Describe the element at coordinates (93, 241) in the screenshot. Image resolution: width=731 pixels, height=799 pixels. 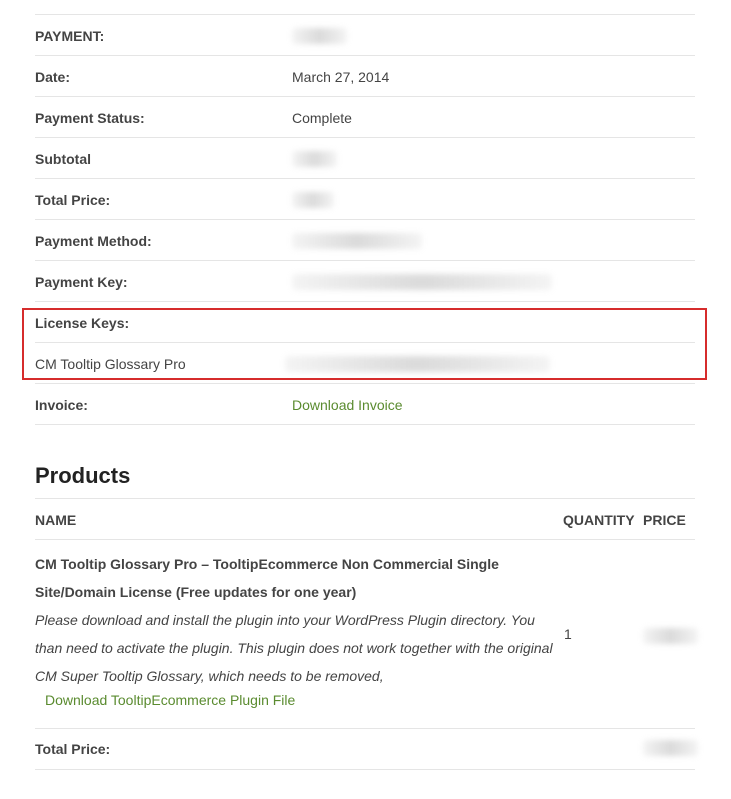
I see `method-label: Payment Method:` at that location.